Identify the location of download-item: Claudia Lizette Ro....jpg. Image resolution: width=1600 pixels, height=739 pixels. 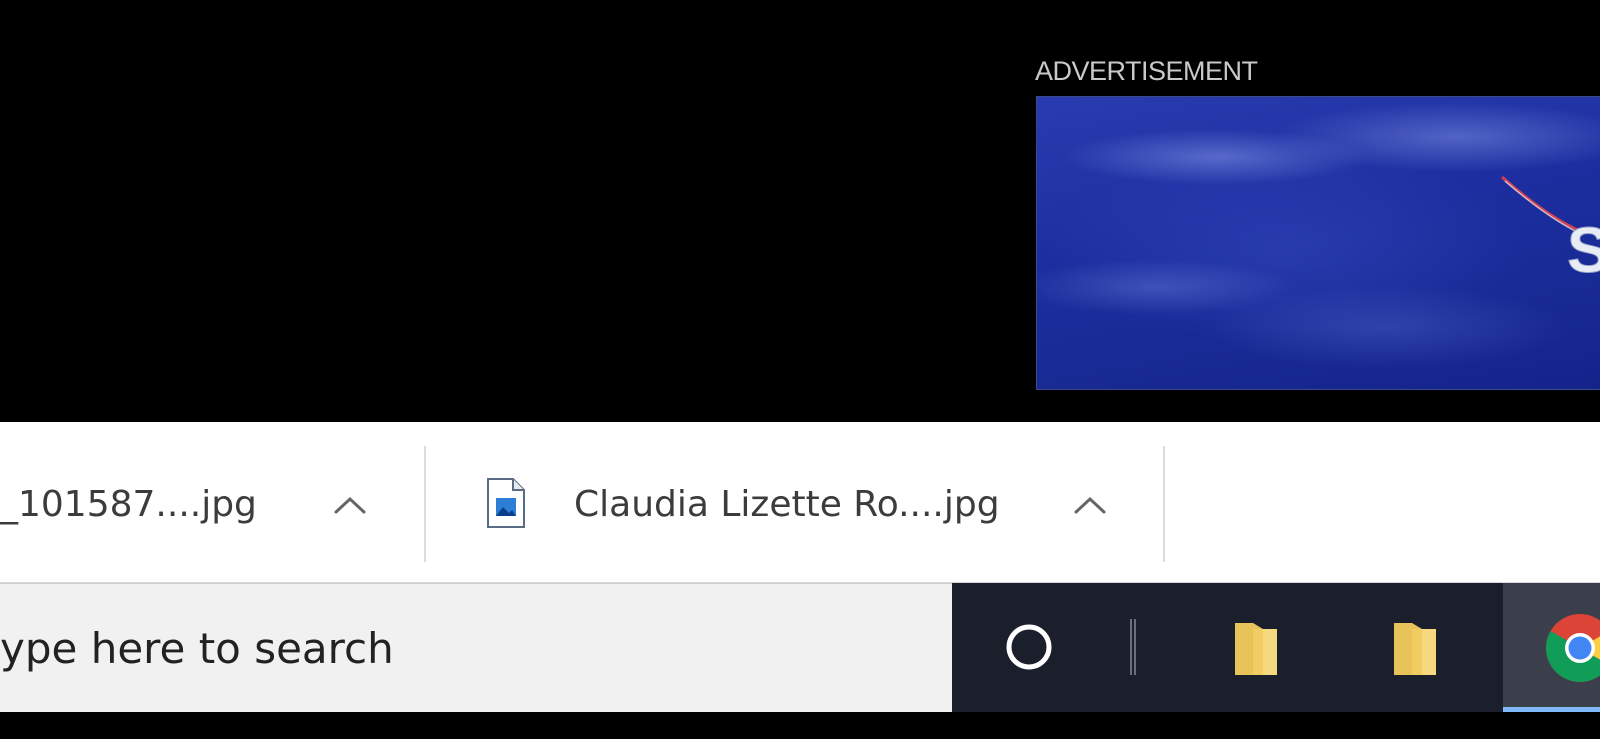
(795, 502).